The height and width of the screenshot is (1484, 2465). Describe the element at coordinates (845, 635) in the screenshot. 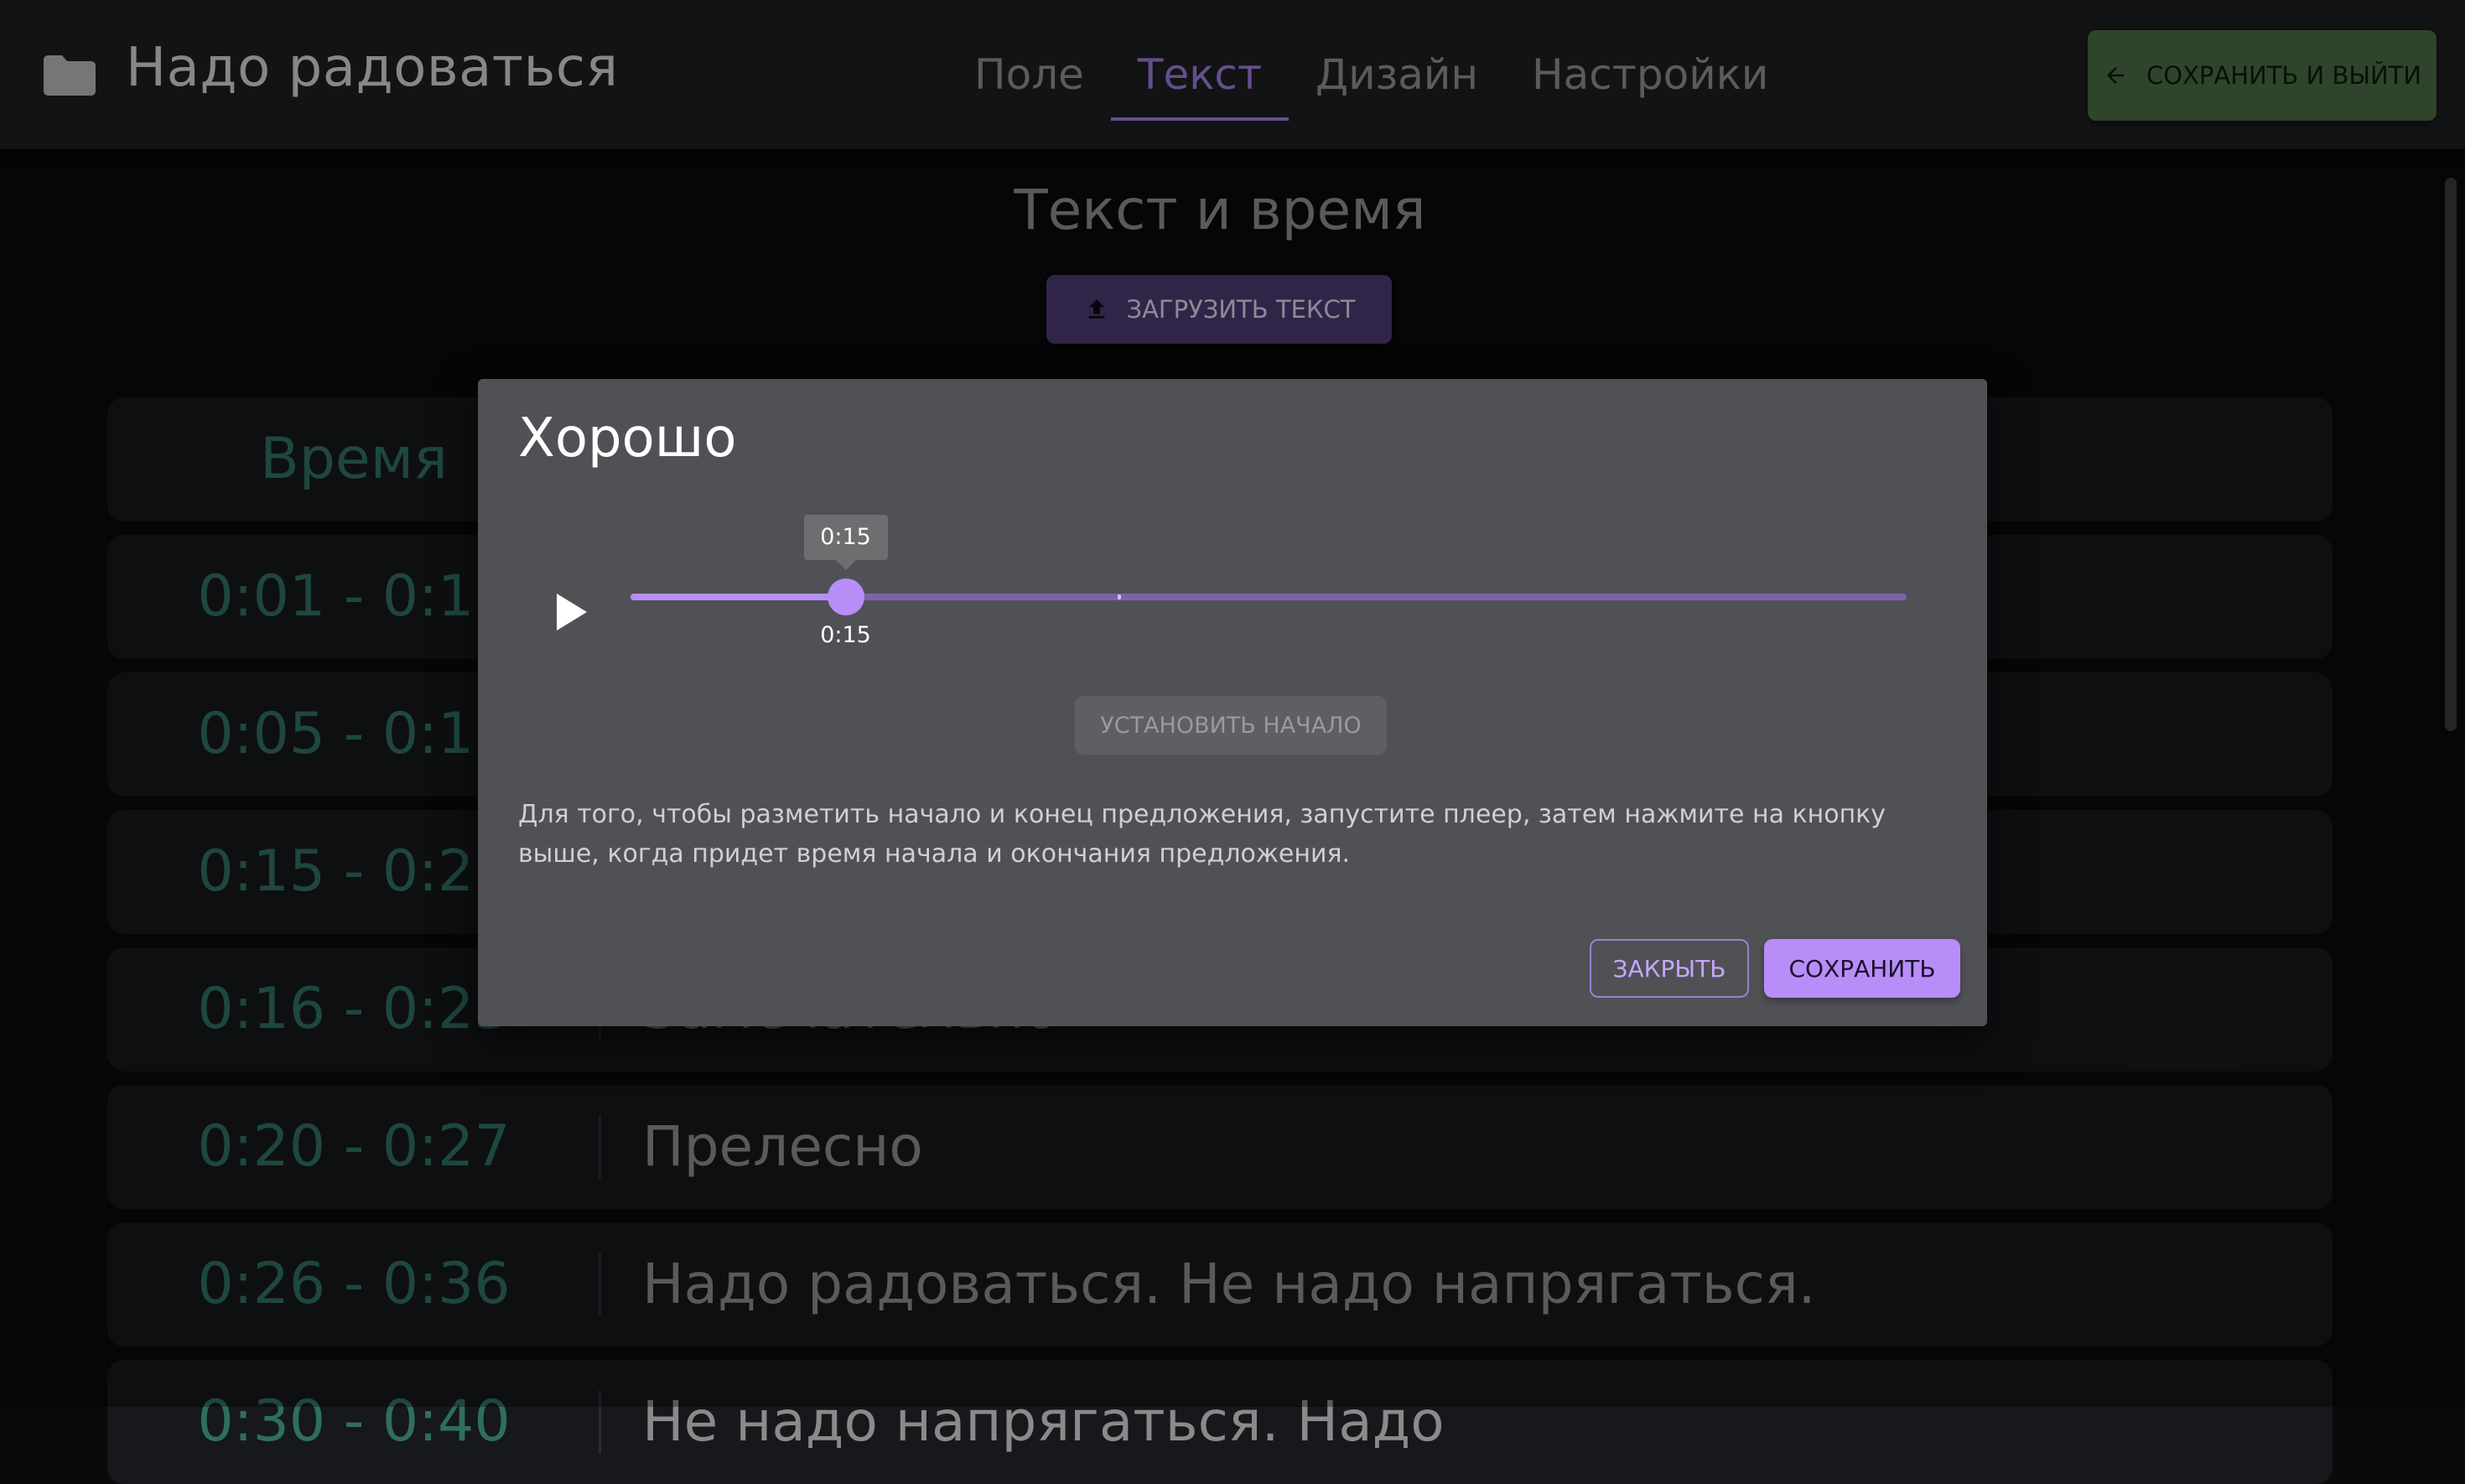

I see `slider-value-label: 0:15` at that location.